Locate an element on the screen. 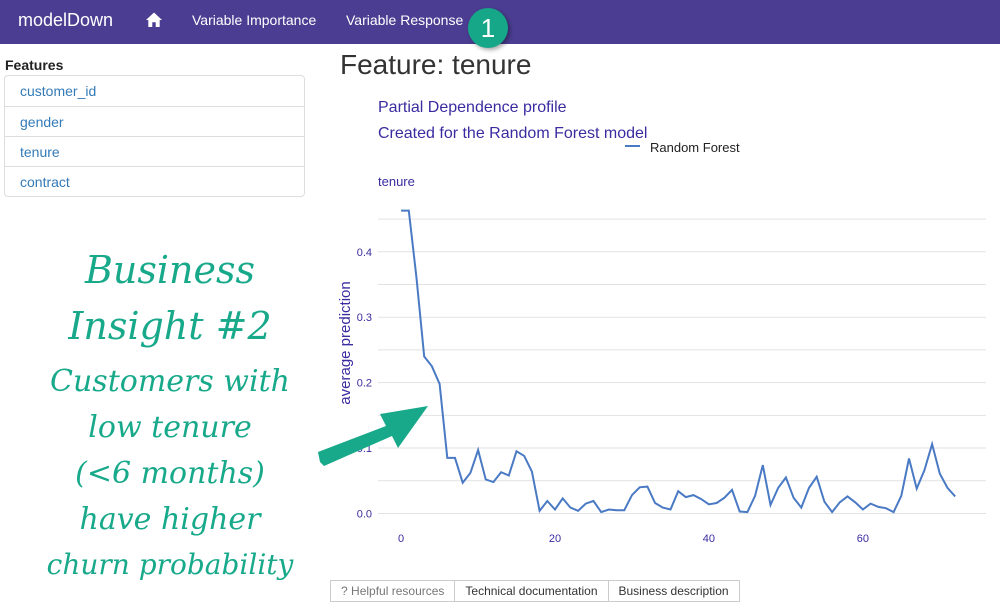 The width and height of the screenshot is (1000, 606). annotation-arrow-icon is located at coordinates (373, 436).